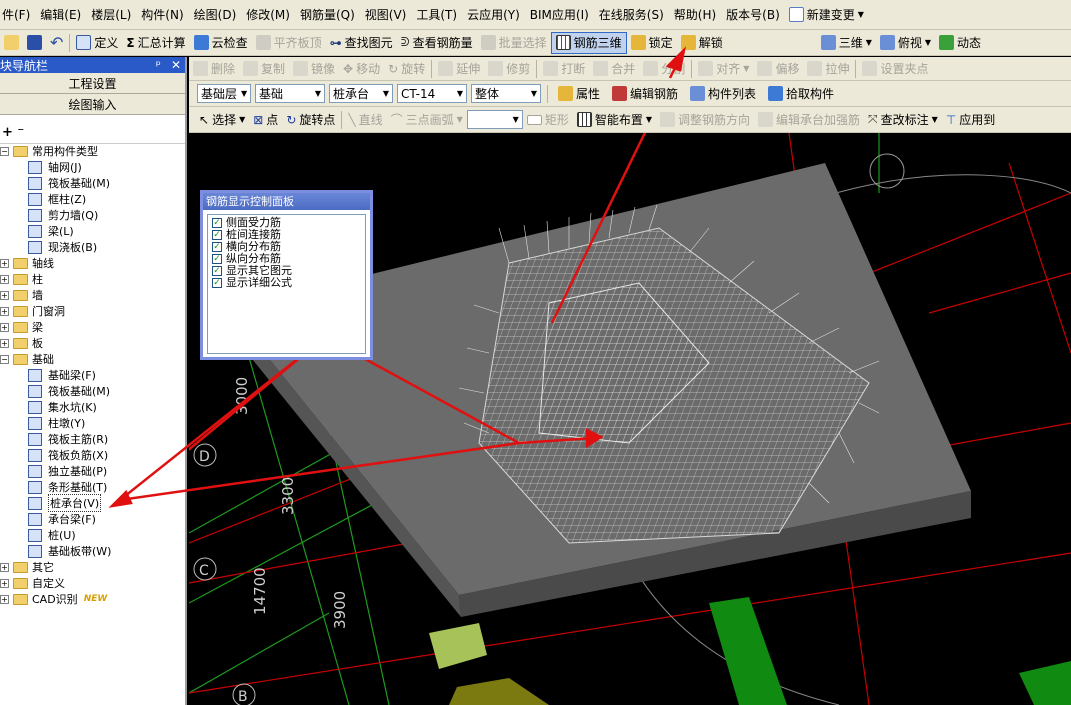 This screenshot has width=1071, height=705. What do you see at coordinates (27, 359) in the screenshot?
I see `tree-folder: − 基础` at bounding box center [27, 359].